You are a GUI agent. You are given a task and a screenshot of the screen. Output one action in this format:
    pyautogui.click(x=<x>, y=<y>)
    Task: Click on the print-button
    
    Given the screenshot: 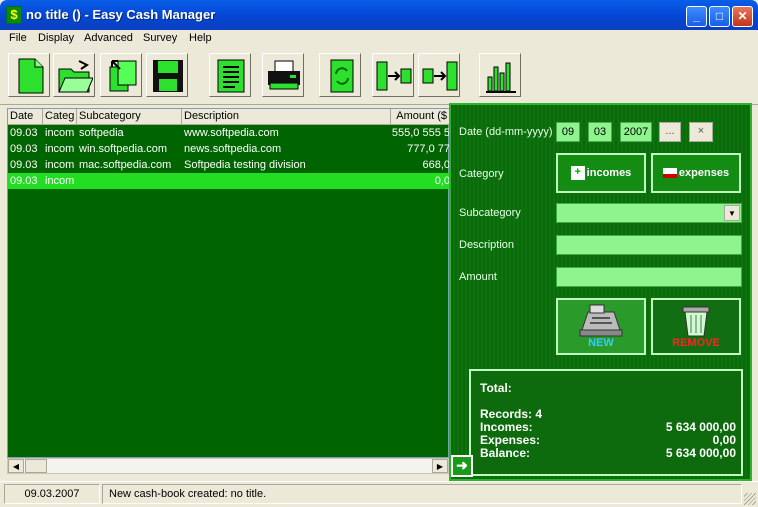 What is the action you would take?
    pyautogui.click(x=283, y=75)
    